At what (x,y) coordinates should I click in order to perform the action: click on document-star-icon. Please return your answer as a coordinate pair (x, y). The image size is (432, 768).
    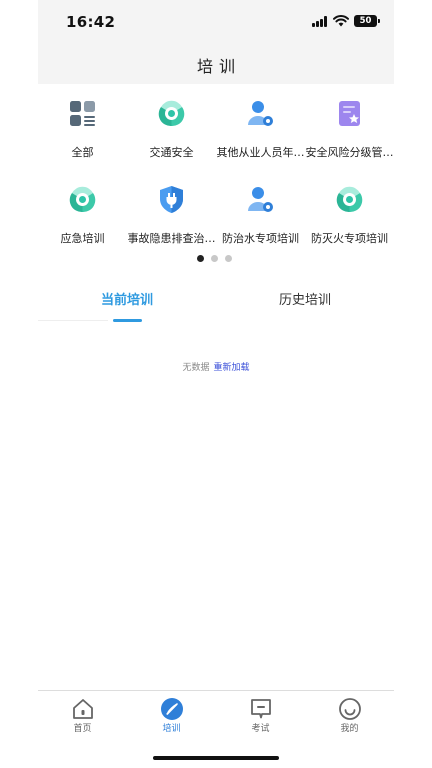
    Looking at the image, I should click on (349, 113).